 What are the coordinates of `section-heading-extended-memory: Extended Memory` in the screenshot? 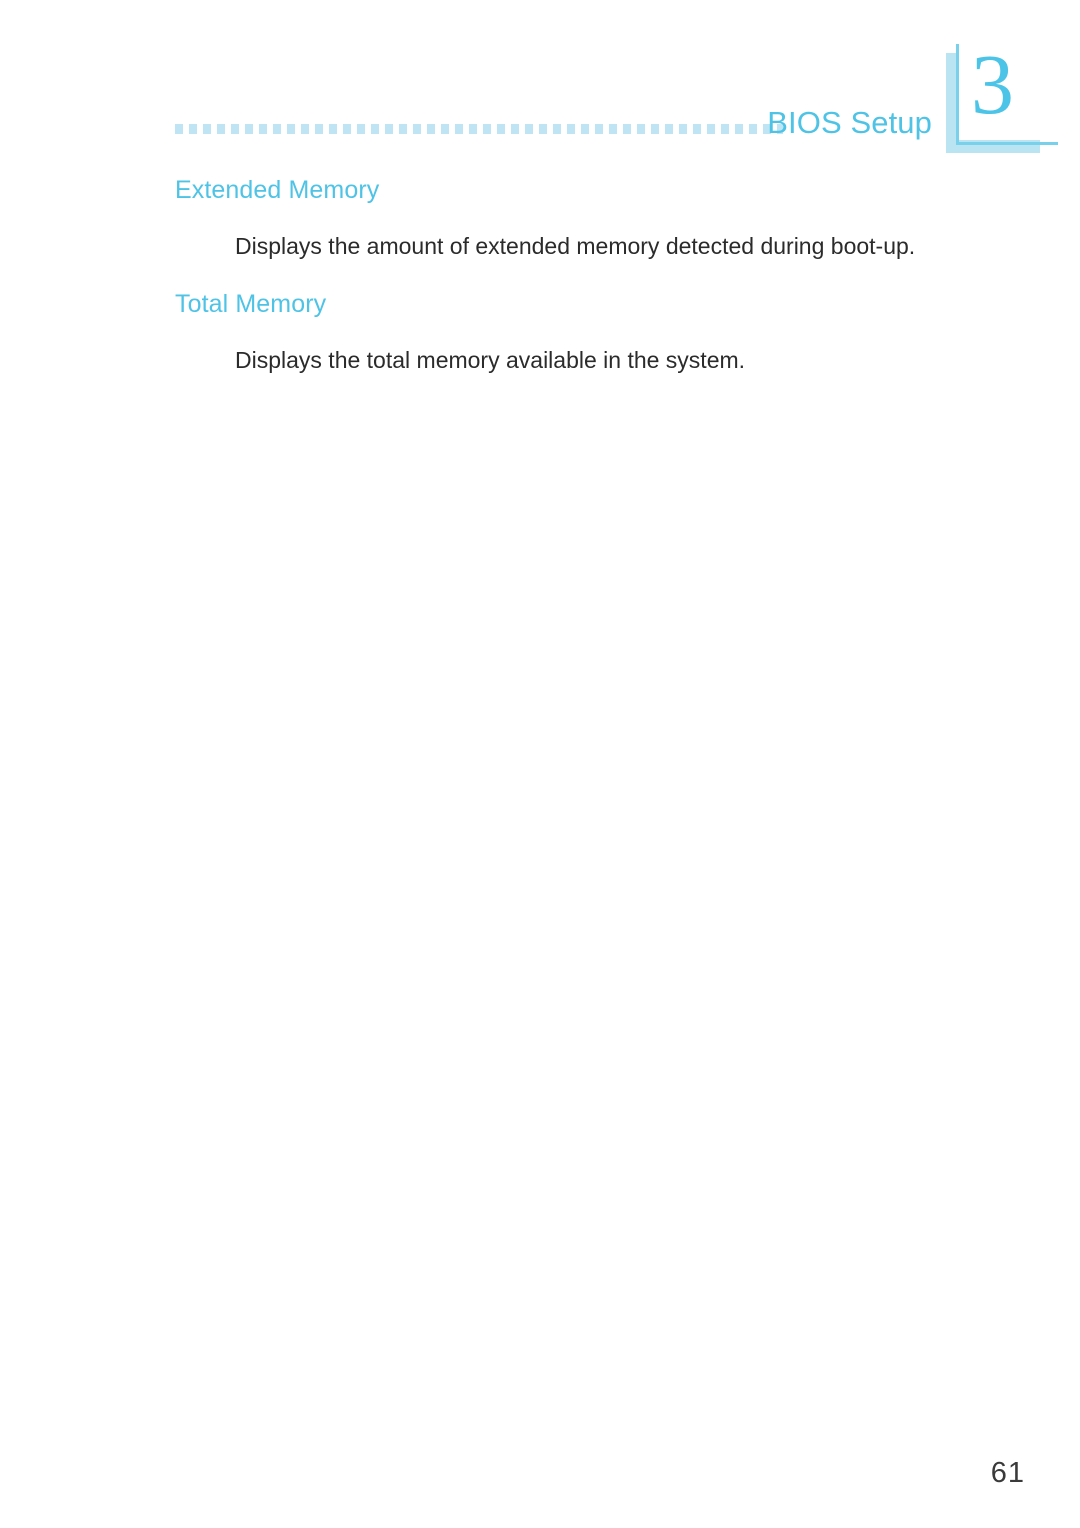 It's located at (277, 190).